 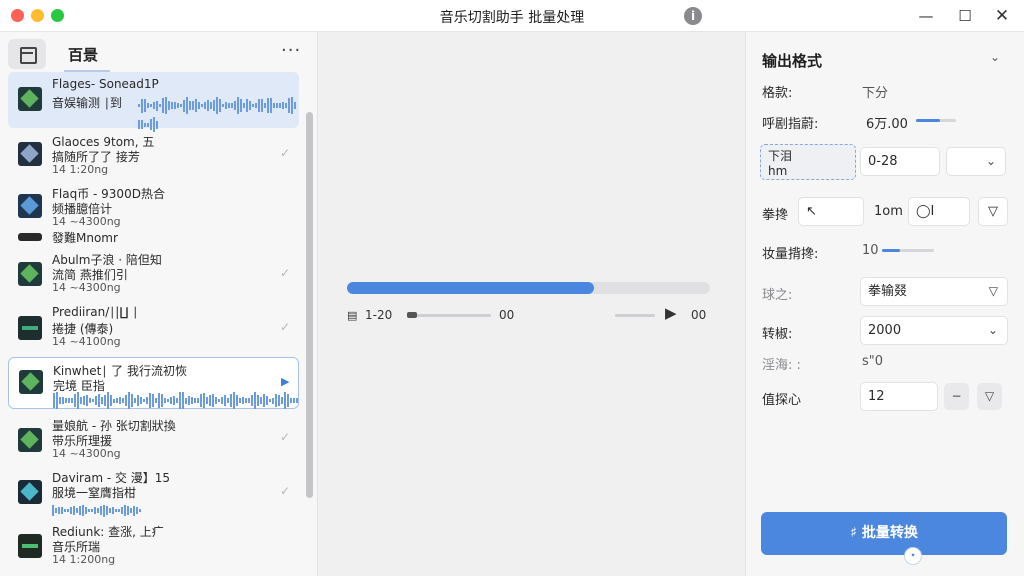 I want to click on scrollbar-thumb, so click(x=309, y=305).